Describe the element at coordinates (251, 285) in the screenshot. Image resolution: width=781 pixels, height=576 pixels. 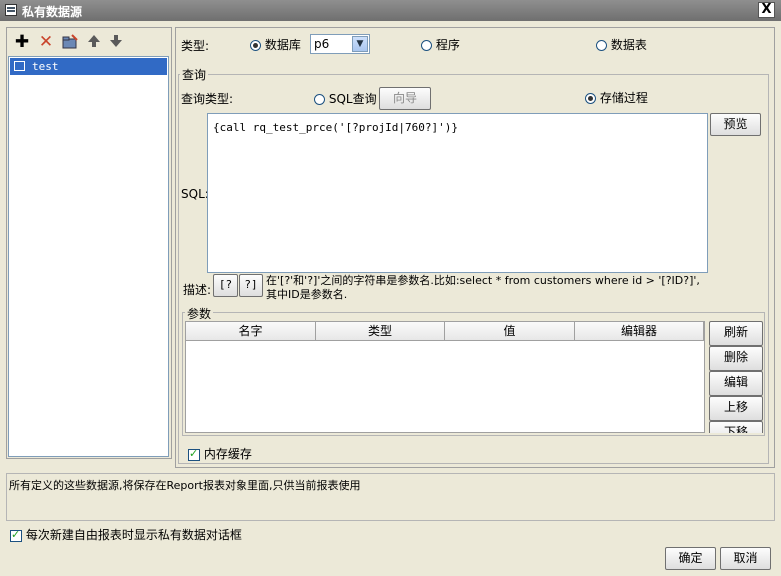
I see `insert-param-close-button: ?]` at that location.